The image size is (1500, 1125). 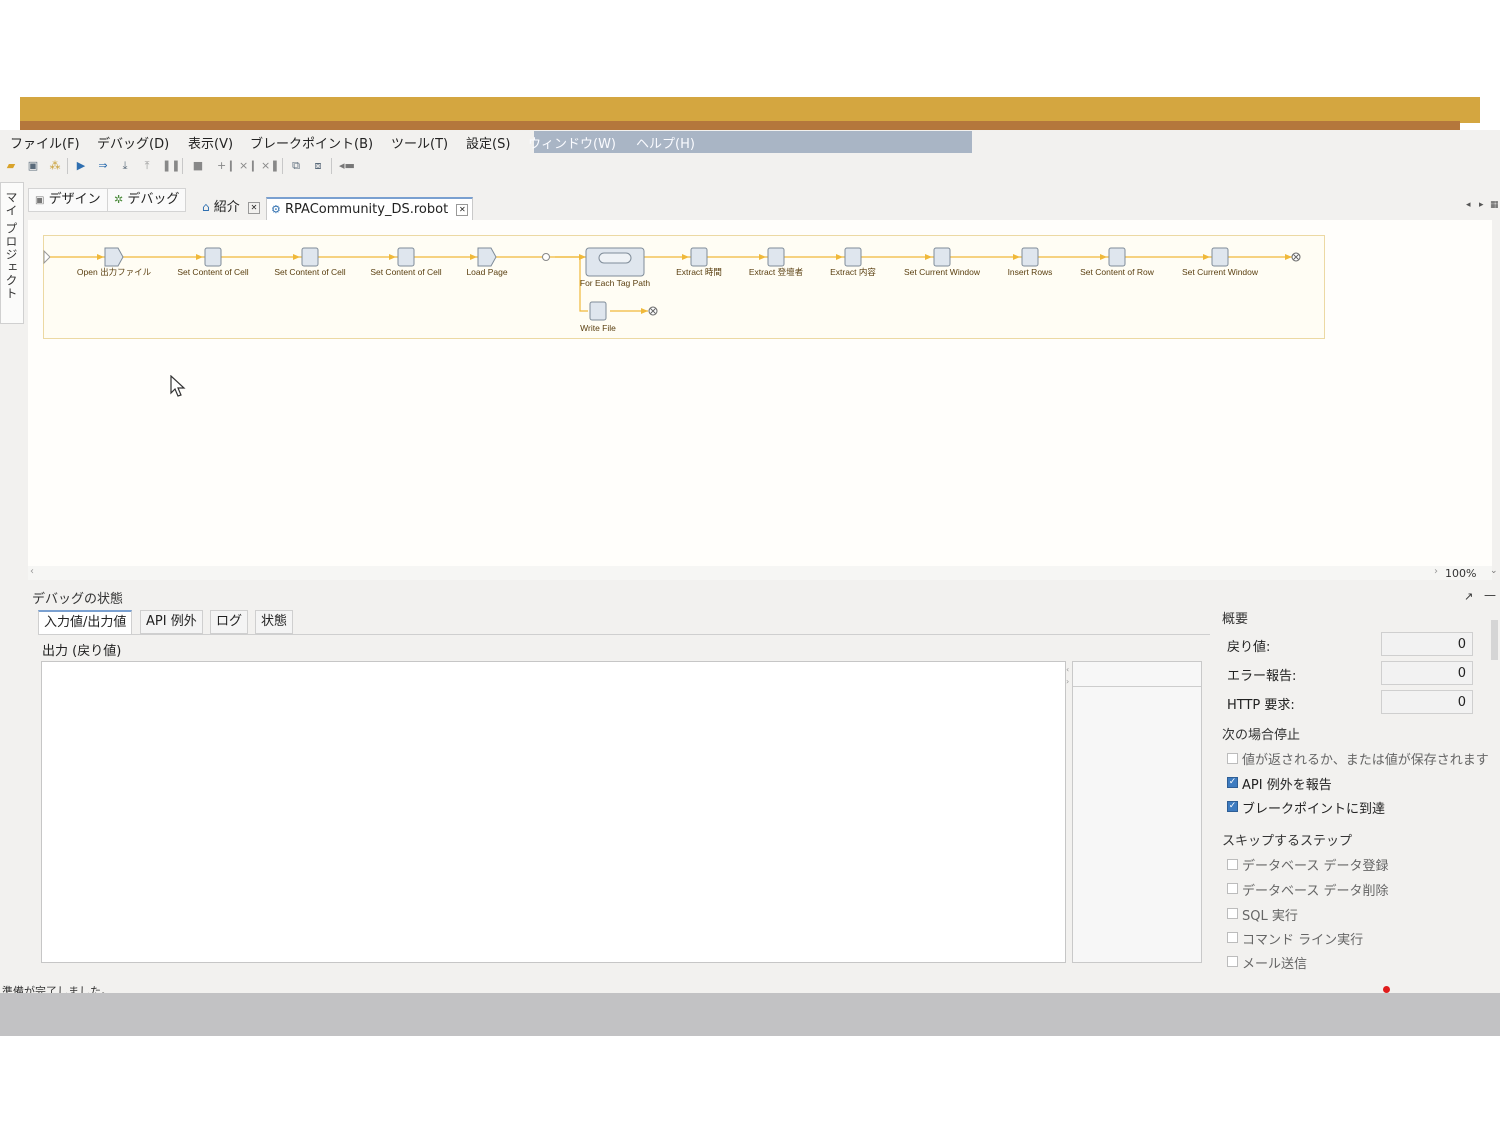 What do you see at coordinates (1494, 571) in the screenshot?
I see `zoom-dropdown-icon: ⌄` at bounding box center [1494, 571].